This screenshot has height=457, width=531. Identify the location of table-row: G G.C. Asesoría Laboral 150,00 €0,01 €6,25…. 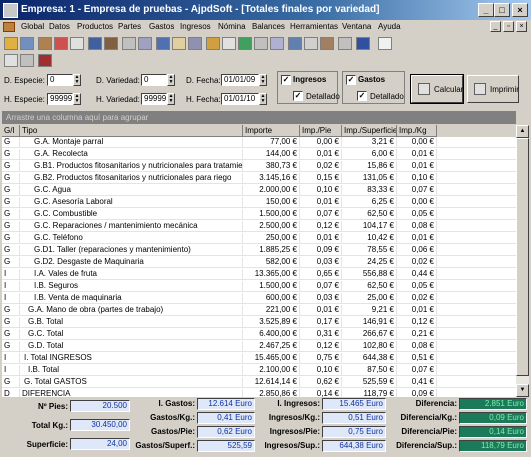
(259, 202).